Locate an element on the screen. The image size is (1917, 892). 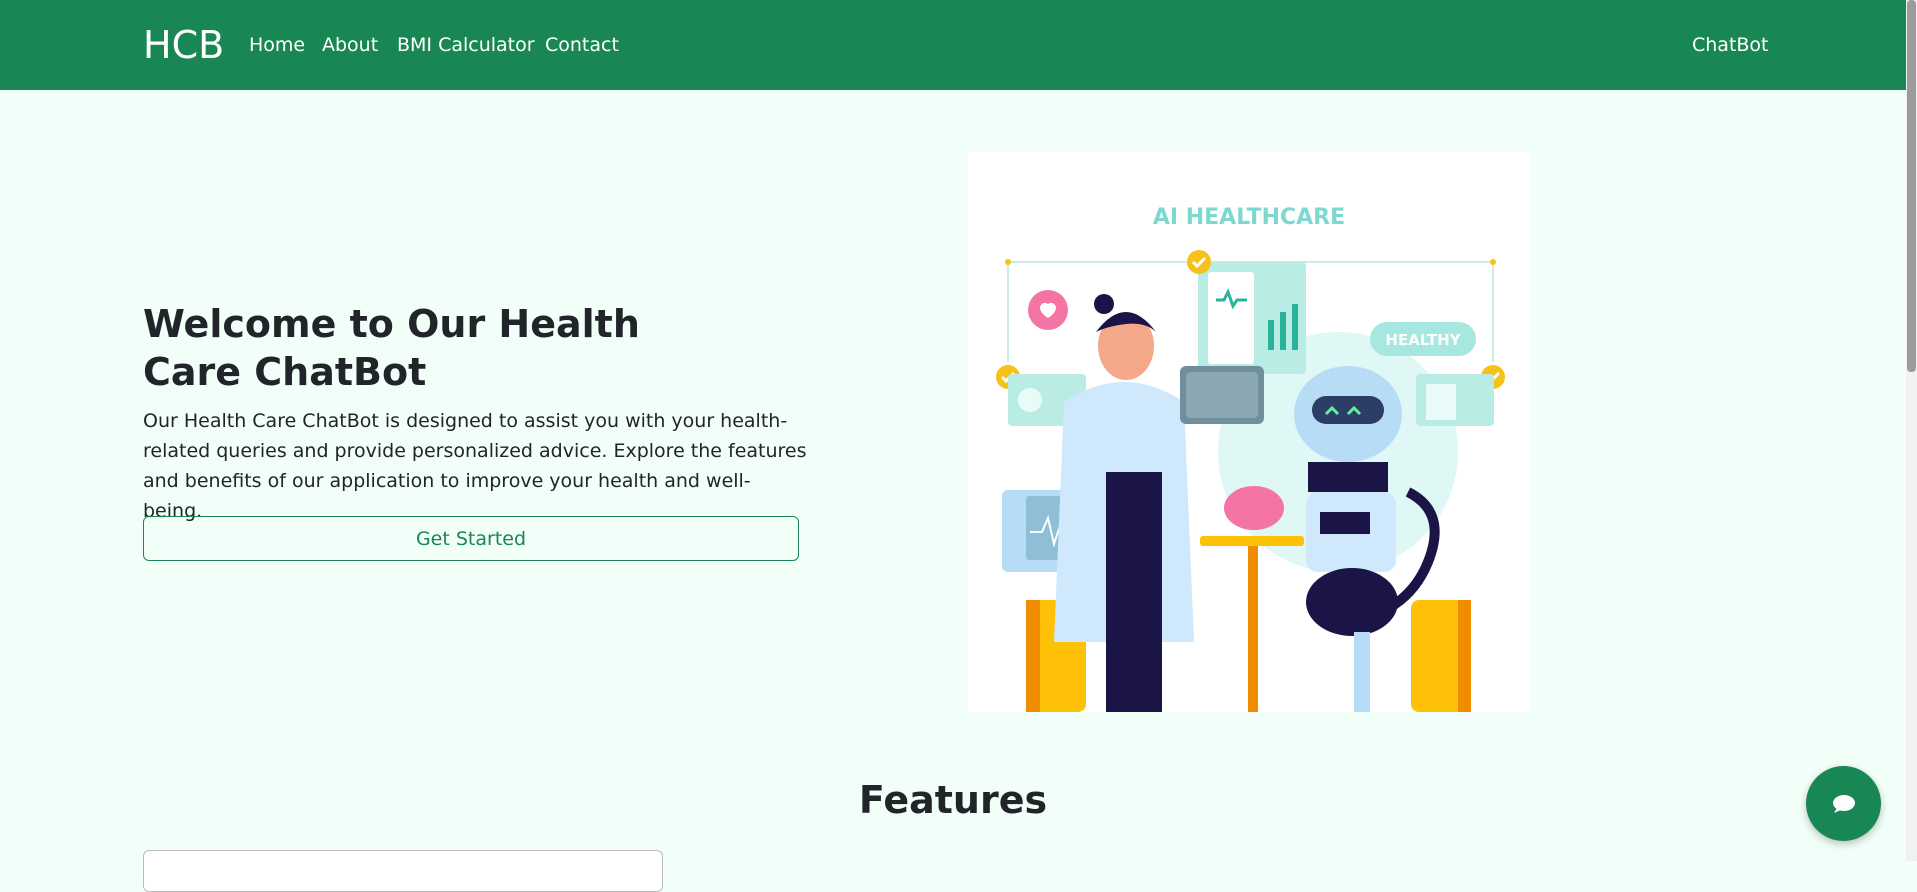
features-heading: Features is located at coordinates (953, 800).